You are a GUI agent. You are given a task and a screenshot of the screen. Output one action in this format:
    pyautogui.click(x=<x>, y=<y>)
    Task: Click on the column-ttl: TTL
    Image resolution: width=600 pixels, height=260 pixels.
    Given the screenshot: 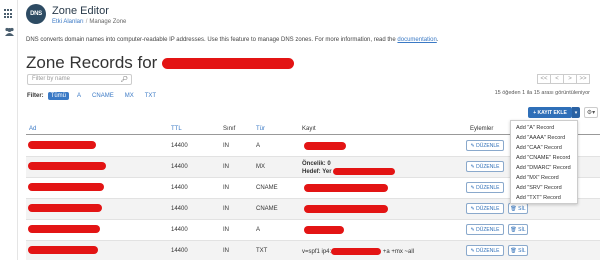 What is the action you would take?
    pyautogui.click(x=176, y=129)
    